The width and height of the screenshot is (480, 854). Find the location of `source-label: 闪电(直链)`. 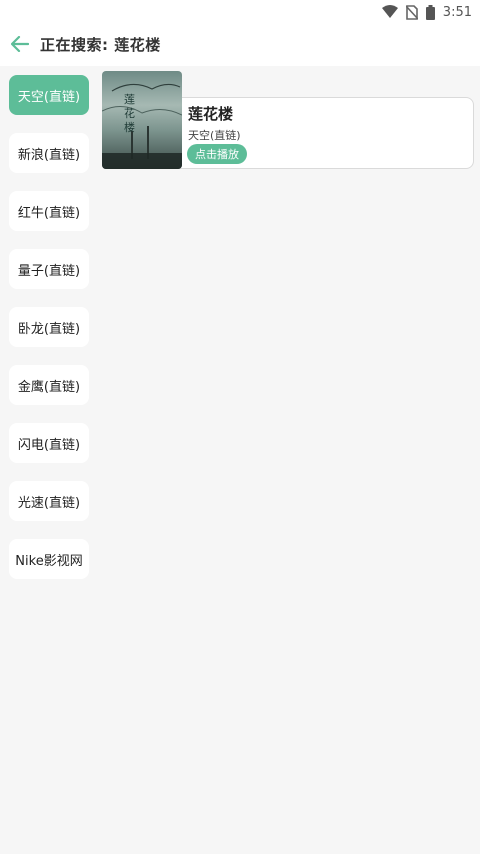

source-label: 闪电(直链) is located at coordinates (49, 445).